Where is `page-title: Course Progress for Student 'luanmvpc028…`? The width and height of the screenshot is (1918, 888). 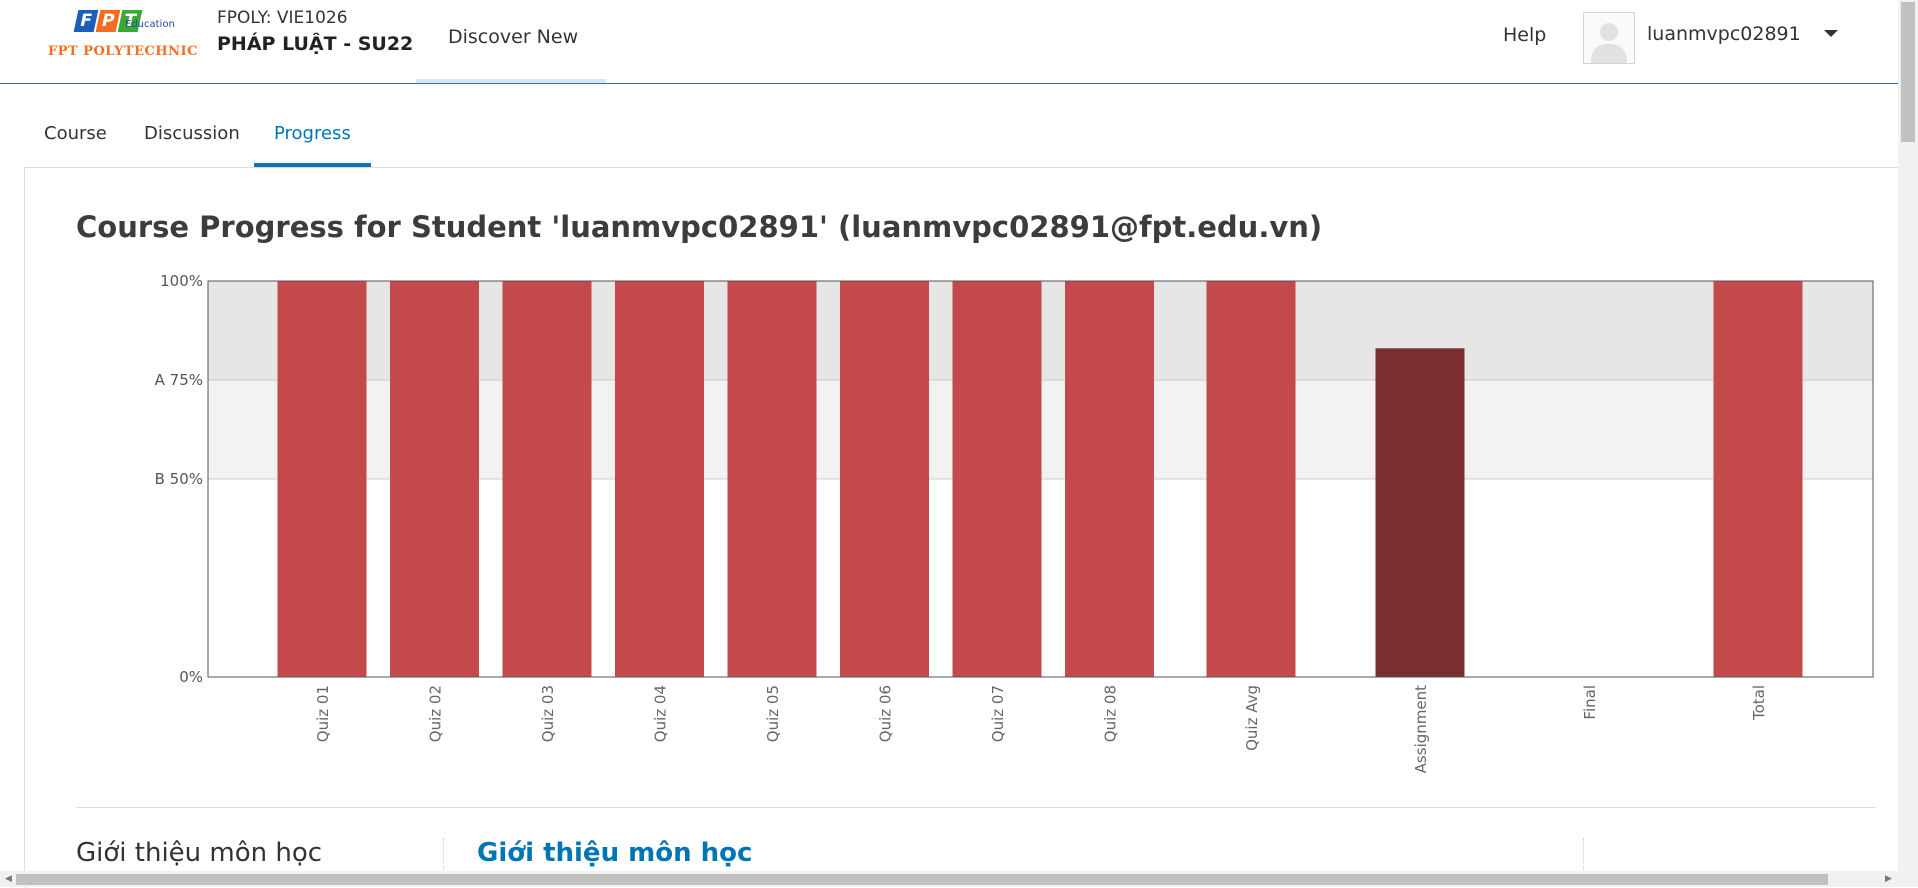 page-title: Course Progress for Student 'luanmvpc028… is located at coordinates (699, 227).